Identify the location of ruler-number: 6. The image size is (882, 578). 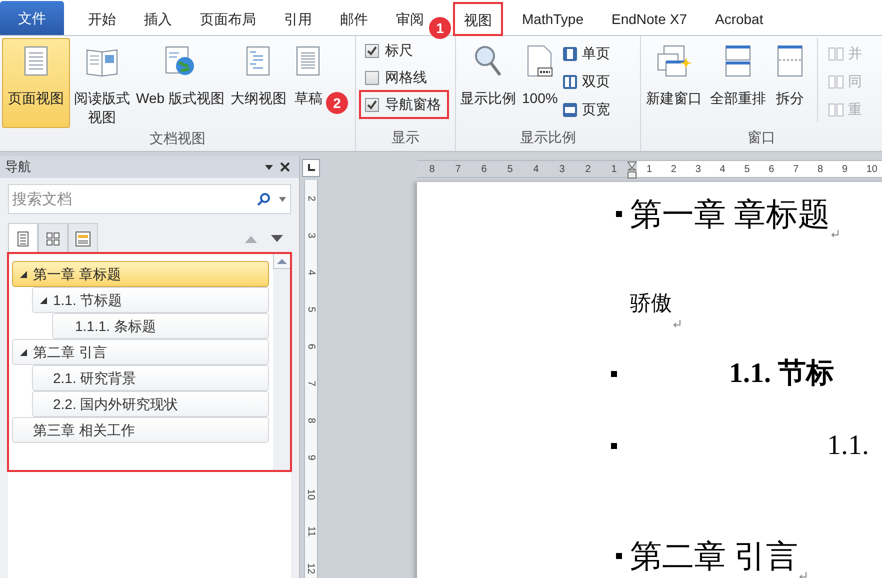
(771, 169).